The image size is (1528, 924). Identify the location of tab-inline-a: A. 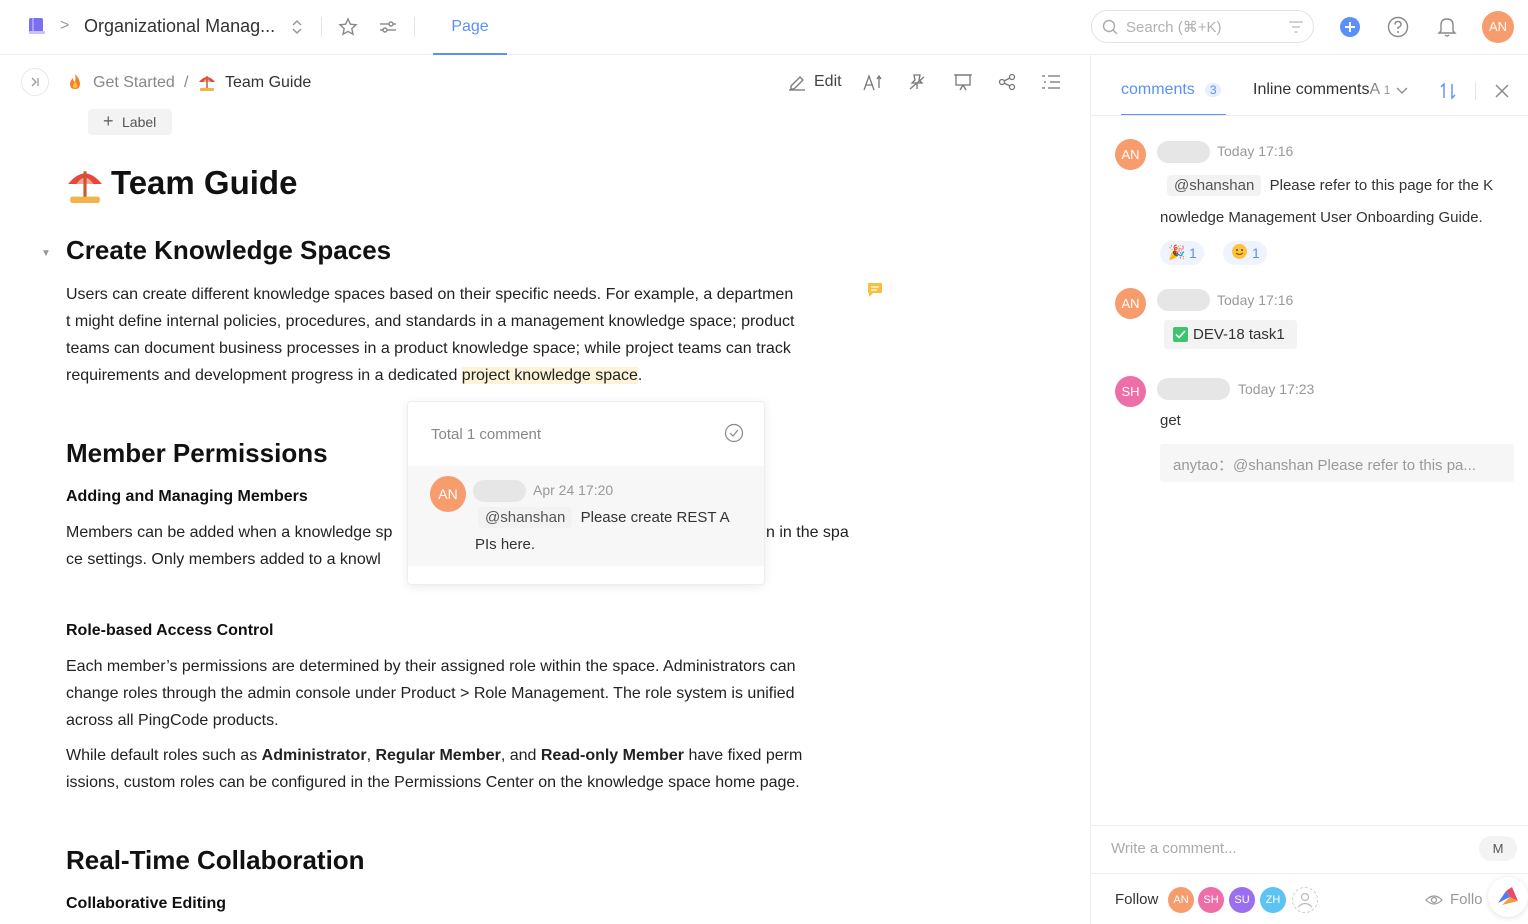
(1374, 89).